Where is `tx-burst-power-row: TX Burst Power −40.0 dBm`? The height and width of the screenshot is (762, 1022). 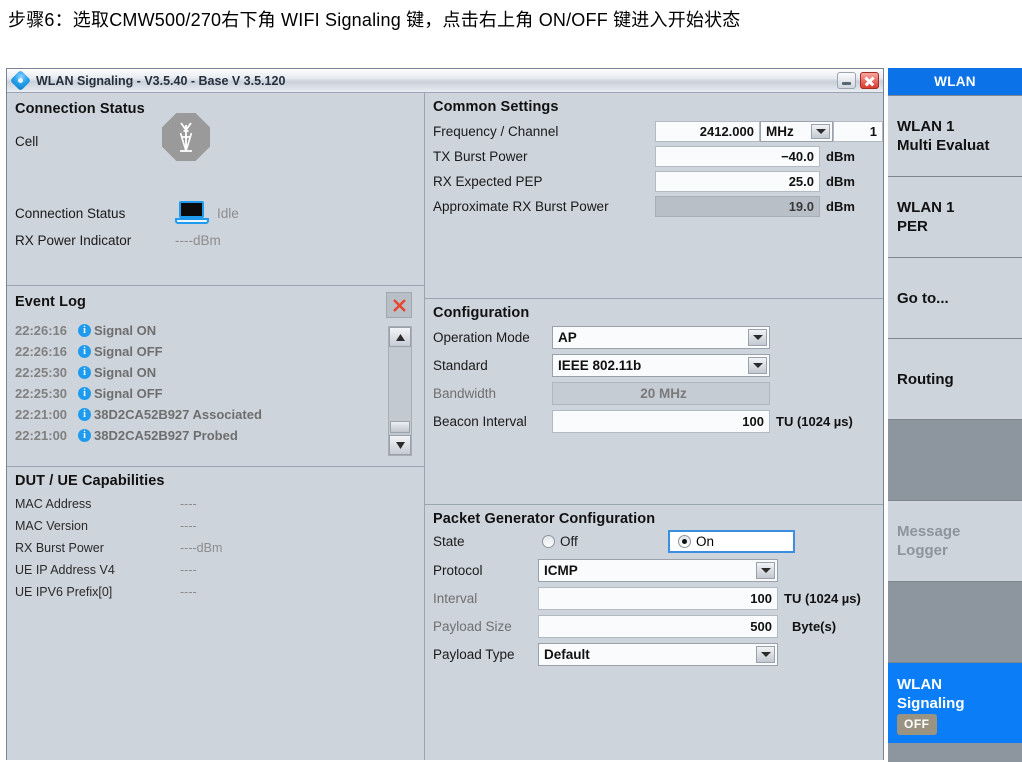
tx-burst-power-row: TX Burst Power −40.0 dBm is located at coordinates (658, 156).